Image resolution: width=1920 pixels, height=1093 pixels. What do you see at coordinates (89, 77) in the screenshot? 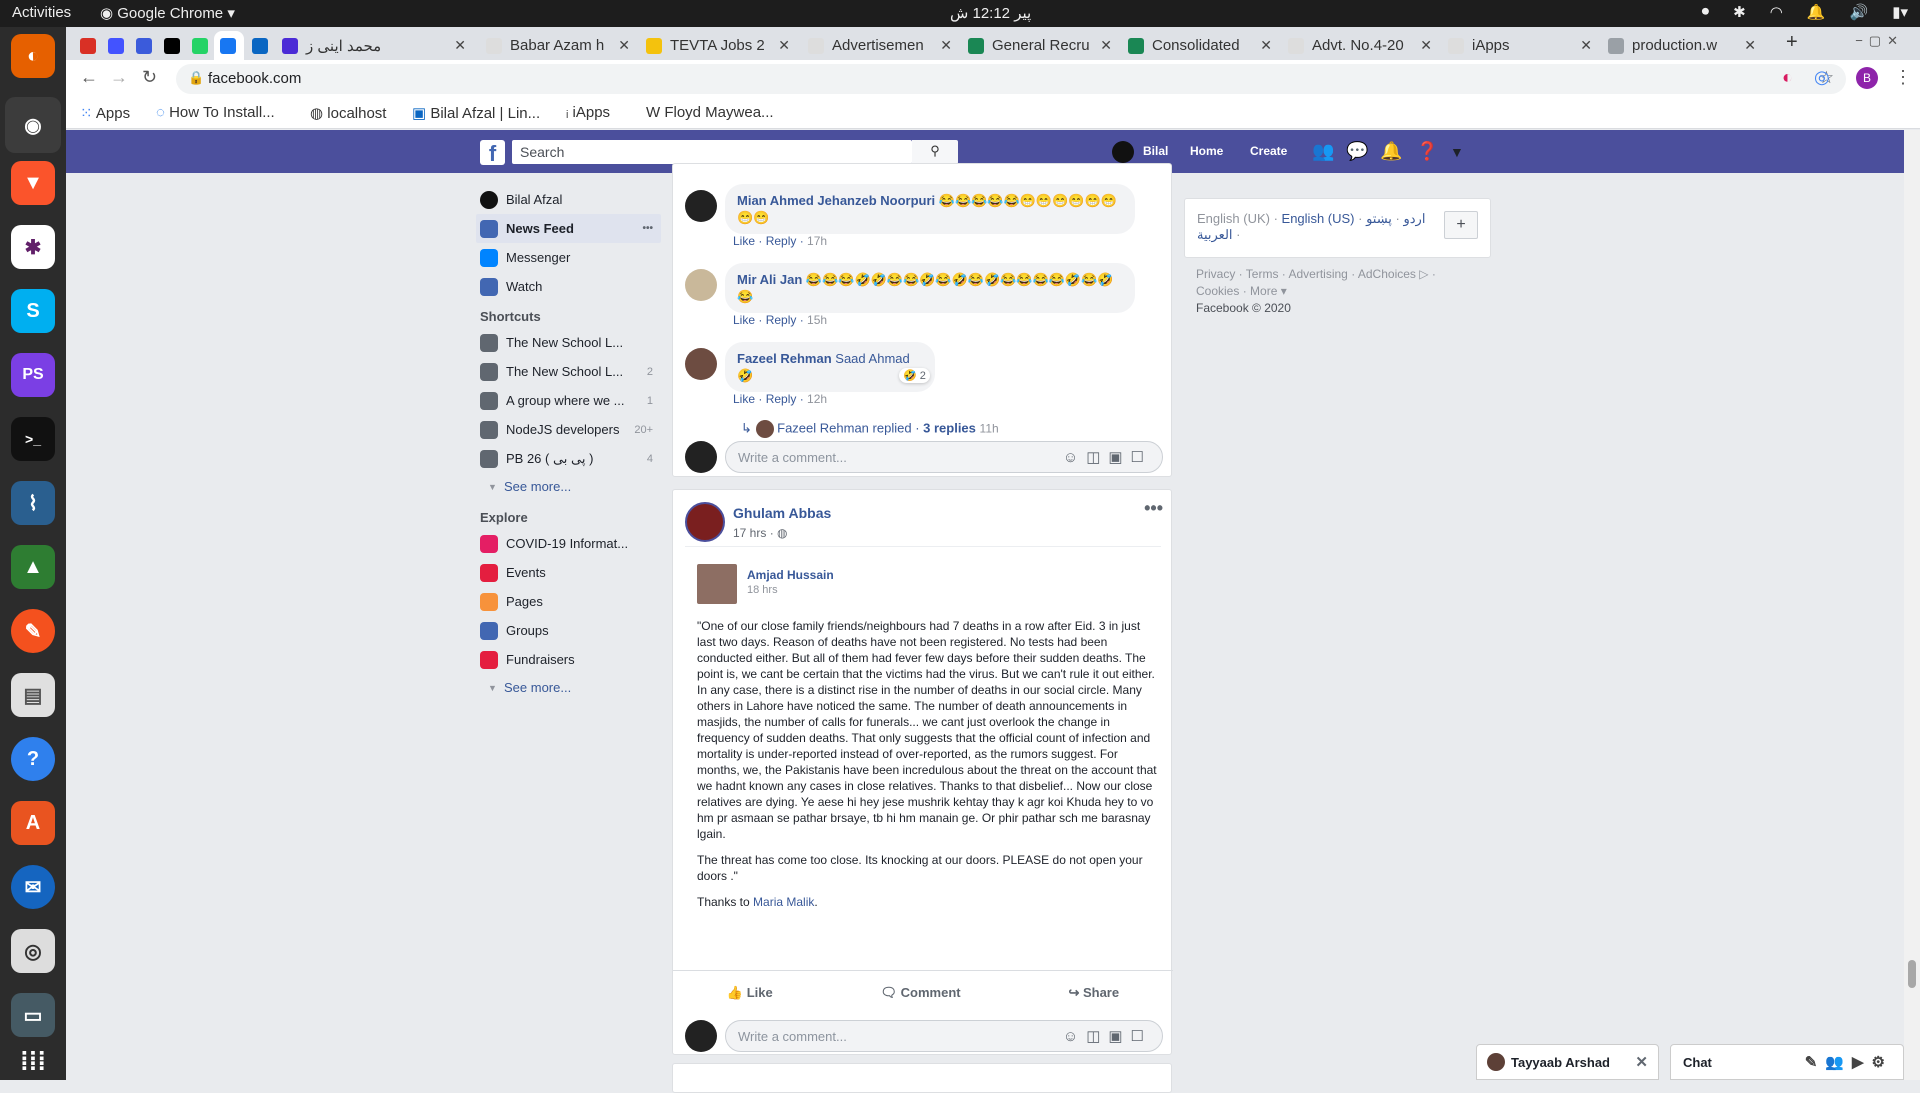
I see `back-icon: ←` at bounding box center [89, 77].